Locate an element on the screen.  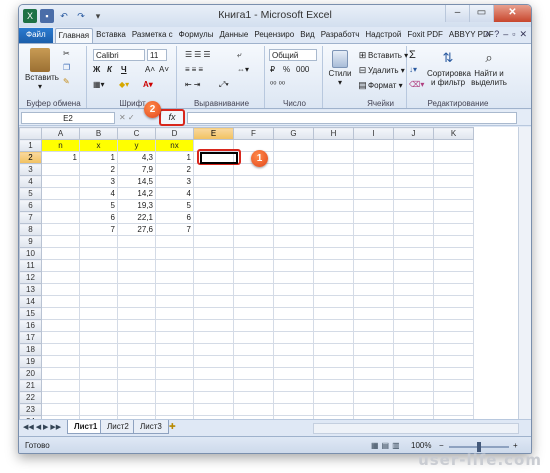
cell-i7 is located at coordinates (373, 217).